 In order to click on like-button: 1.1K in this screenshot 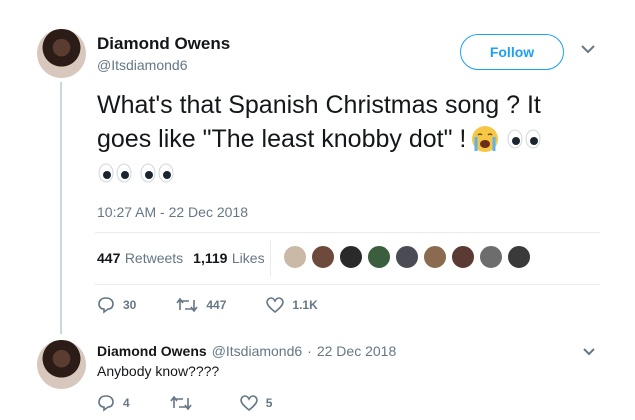, I will do `click(292, 305)`.